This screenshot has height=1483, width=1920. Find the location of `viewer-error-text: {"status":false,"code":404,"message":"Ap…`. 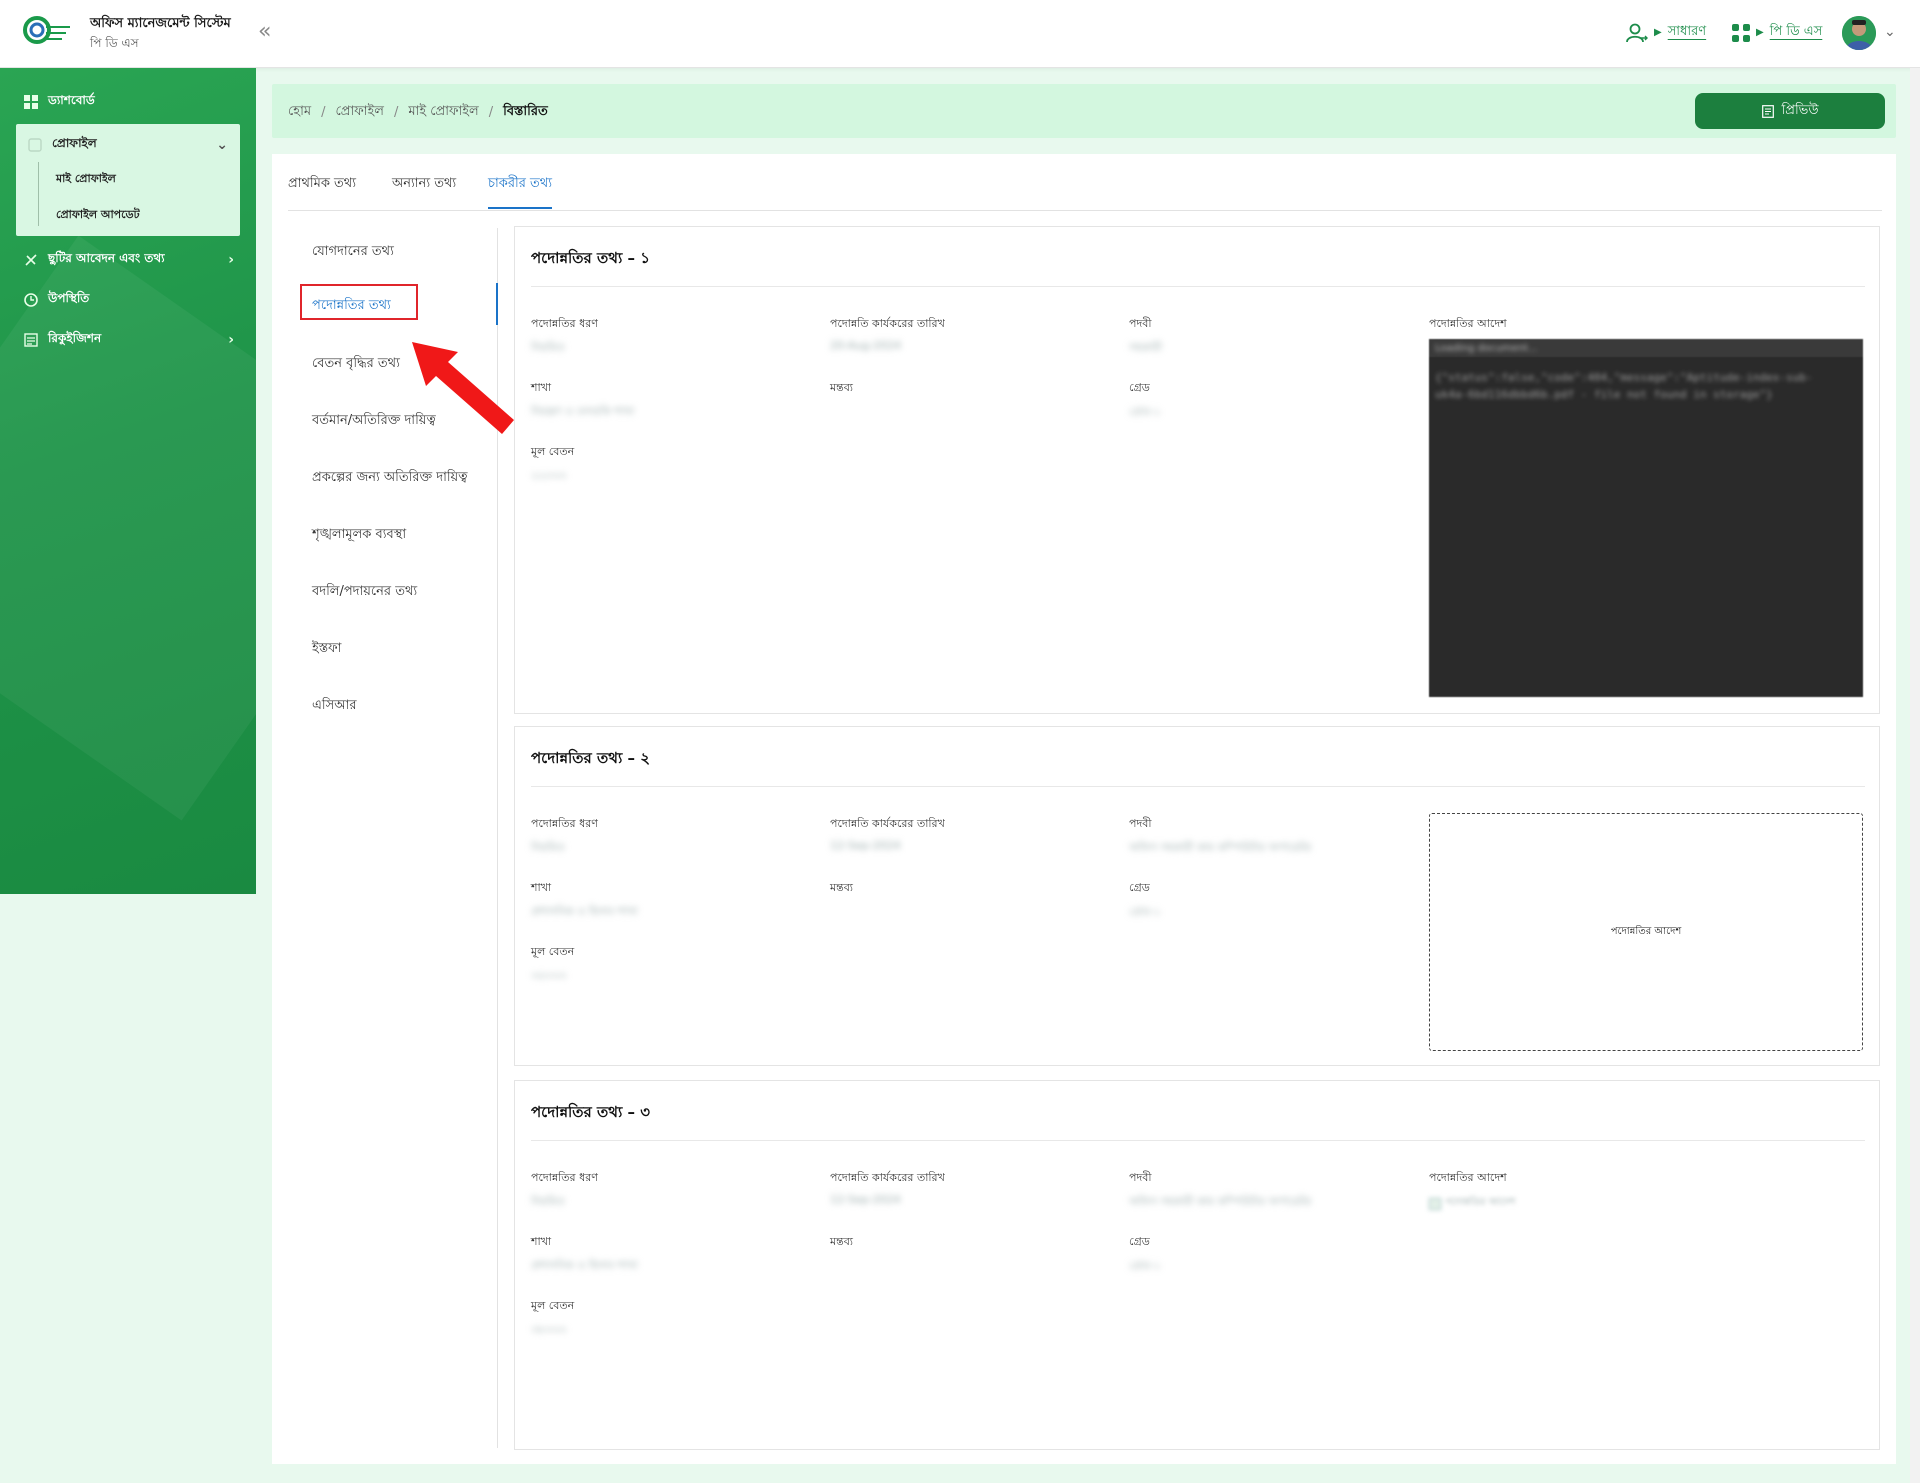

viewer-error-text: {"status":false,"code":404,"message":"Ap… is located at coordinates (1624, 386).